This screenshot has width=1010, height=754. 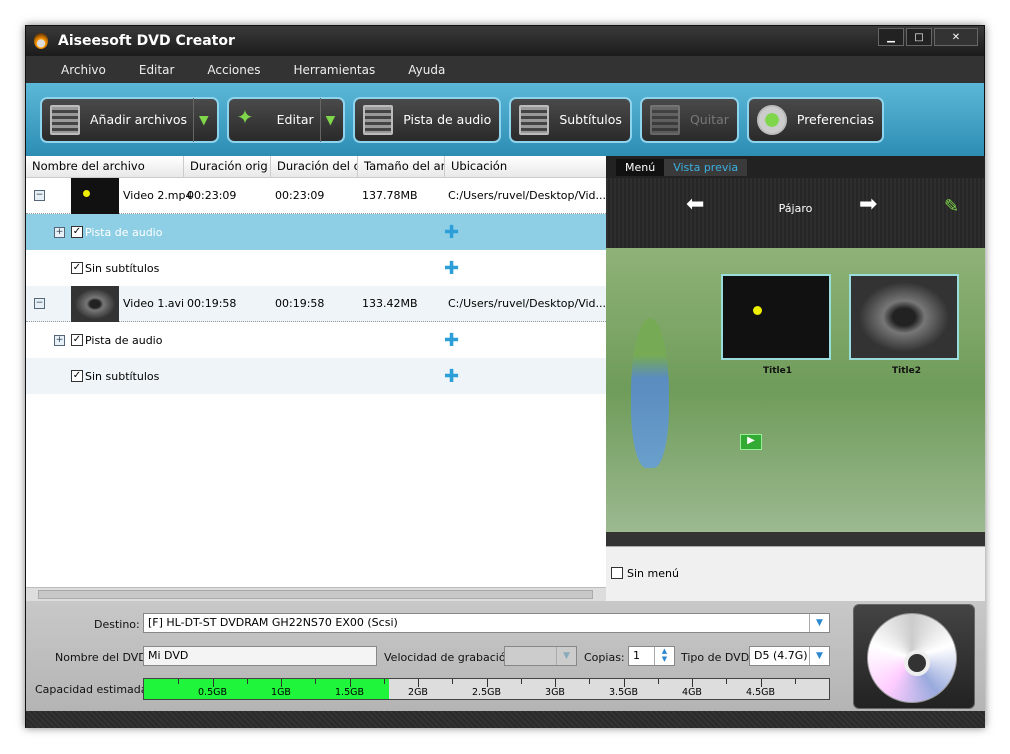 I want to click on col-duration: Duración del c, so click(x=314, y=166).